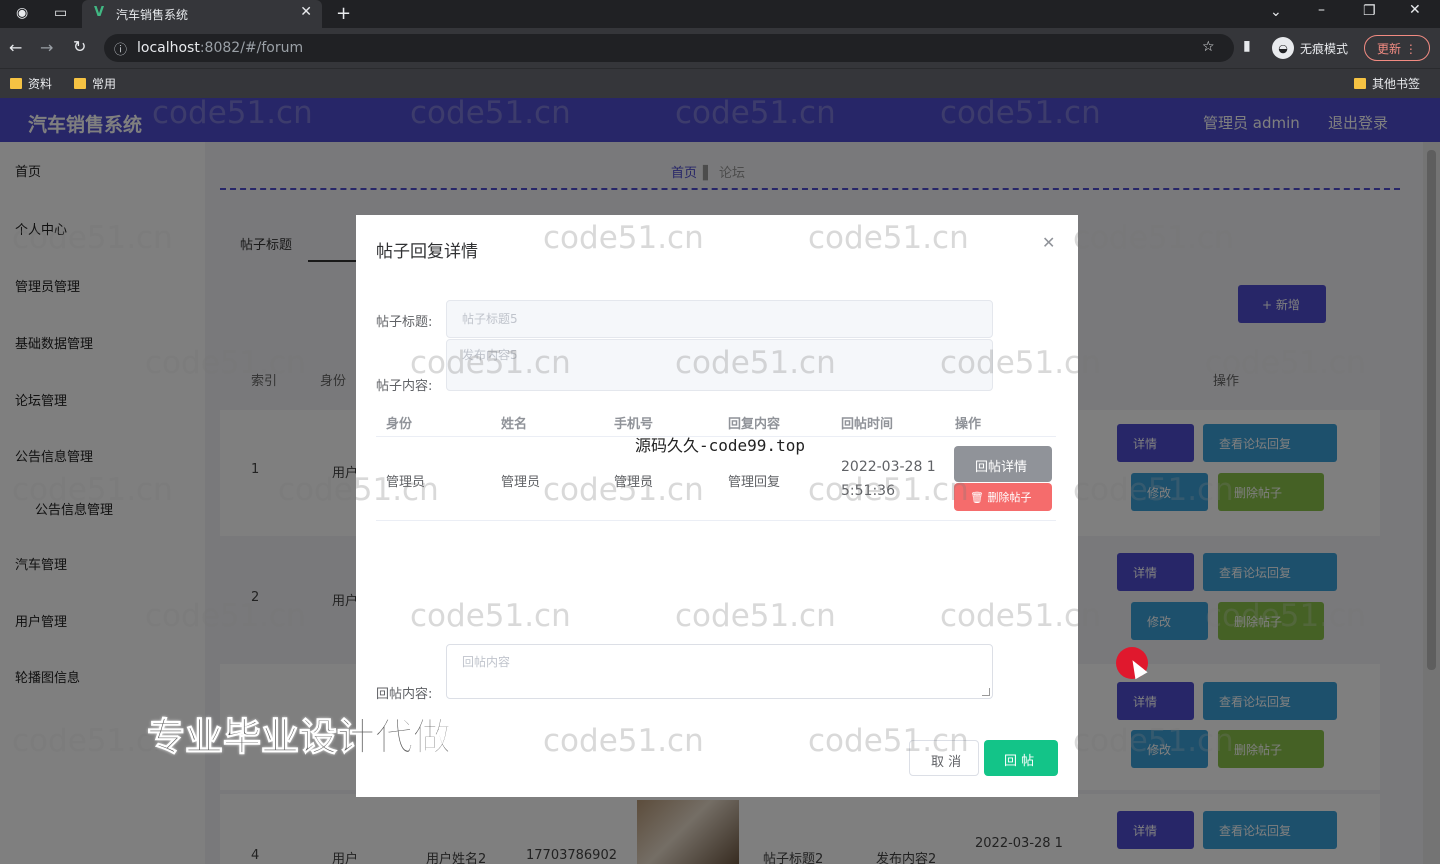  What do you see at coordinates (427, 252) in the screenshot?
I see `dialog-title: 帖子回复详情` at bounding box center [427, 252].